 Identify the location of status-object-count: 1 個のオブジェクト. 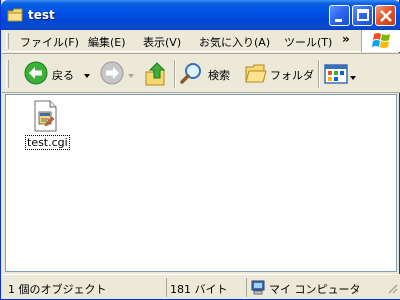
(57, 289).